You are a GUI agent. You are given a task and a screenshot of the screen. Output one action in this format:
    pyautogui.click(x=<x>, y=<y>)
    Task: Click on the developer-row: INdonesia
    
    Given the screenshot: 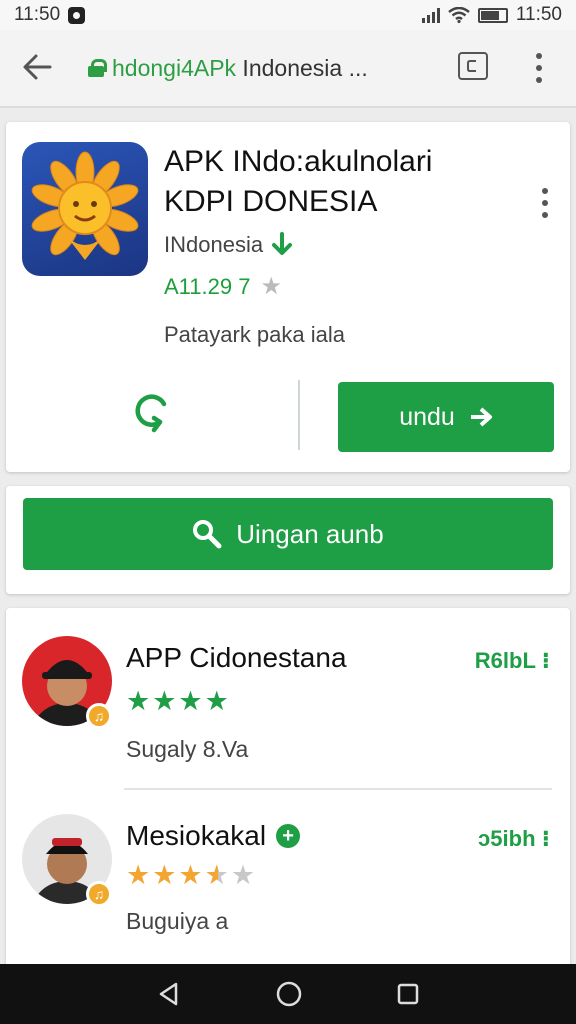 What is the action you would take?
    pyautogui.click(x=228, y=245)
    